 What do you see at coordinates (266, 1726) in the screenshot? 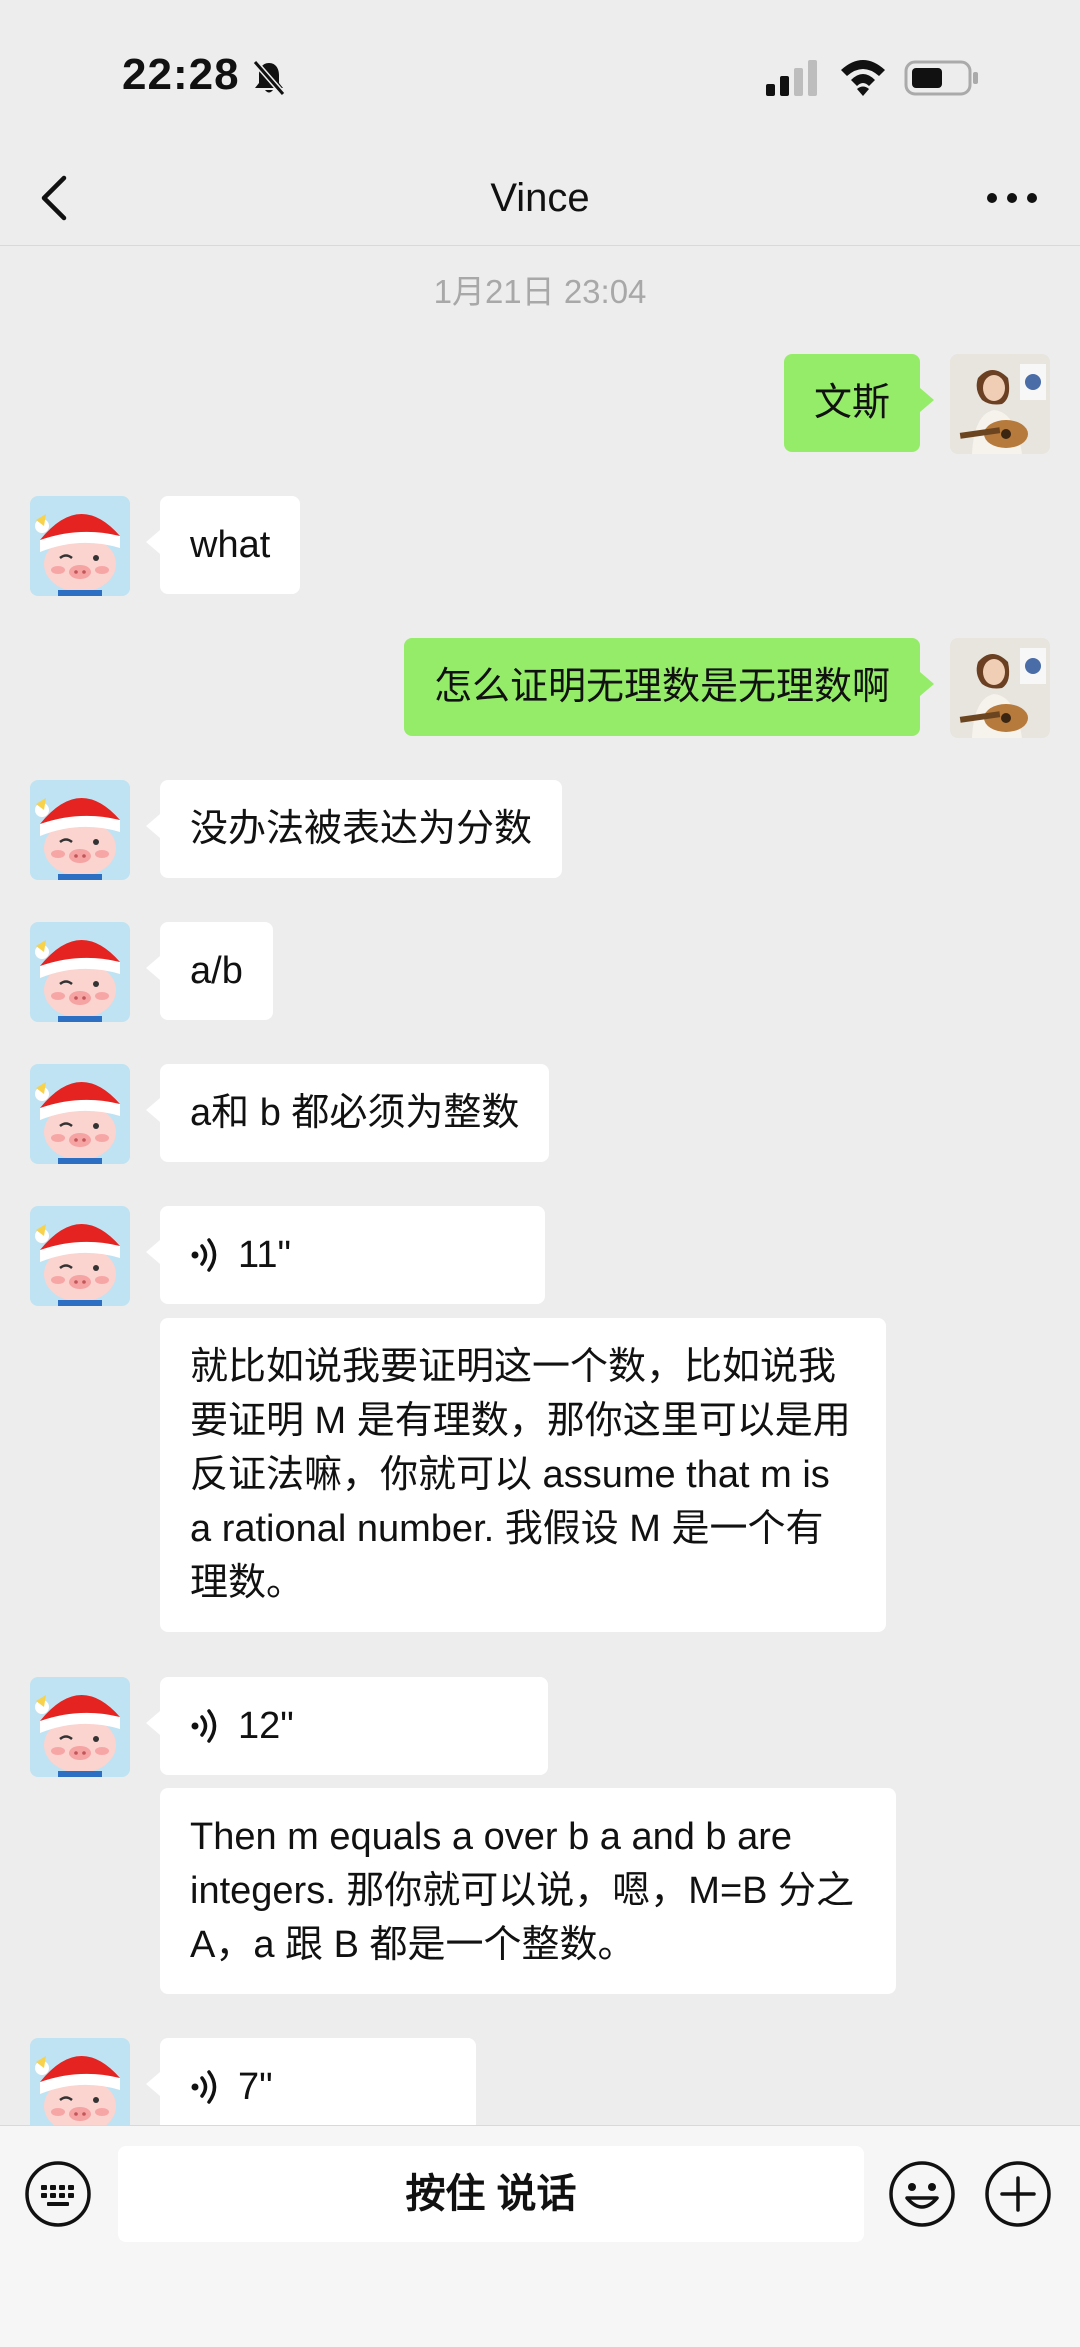
I see `voice-duration: 12"` at bounding box center [266, 1726].